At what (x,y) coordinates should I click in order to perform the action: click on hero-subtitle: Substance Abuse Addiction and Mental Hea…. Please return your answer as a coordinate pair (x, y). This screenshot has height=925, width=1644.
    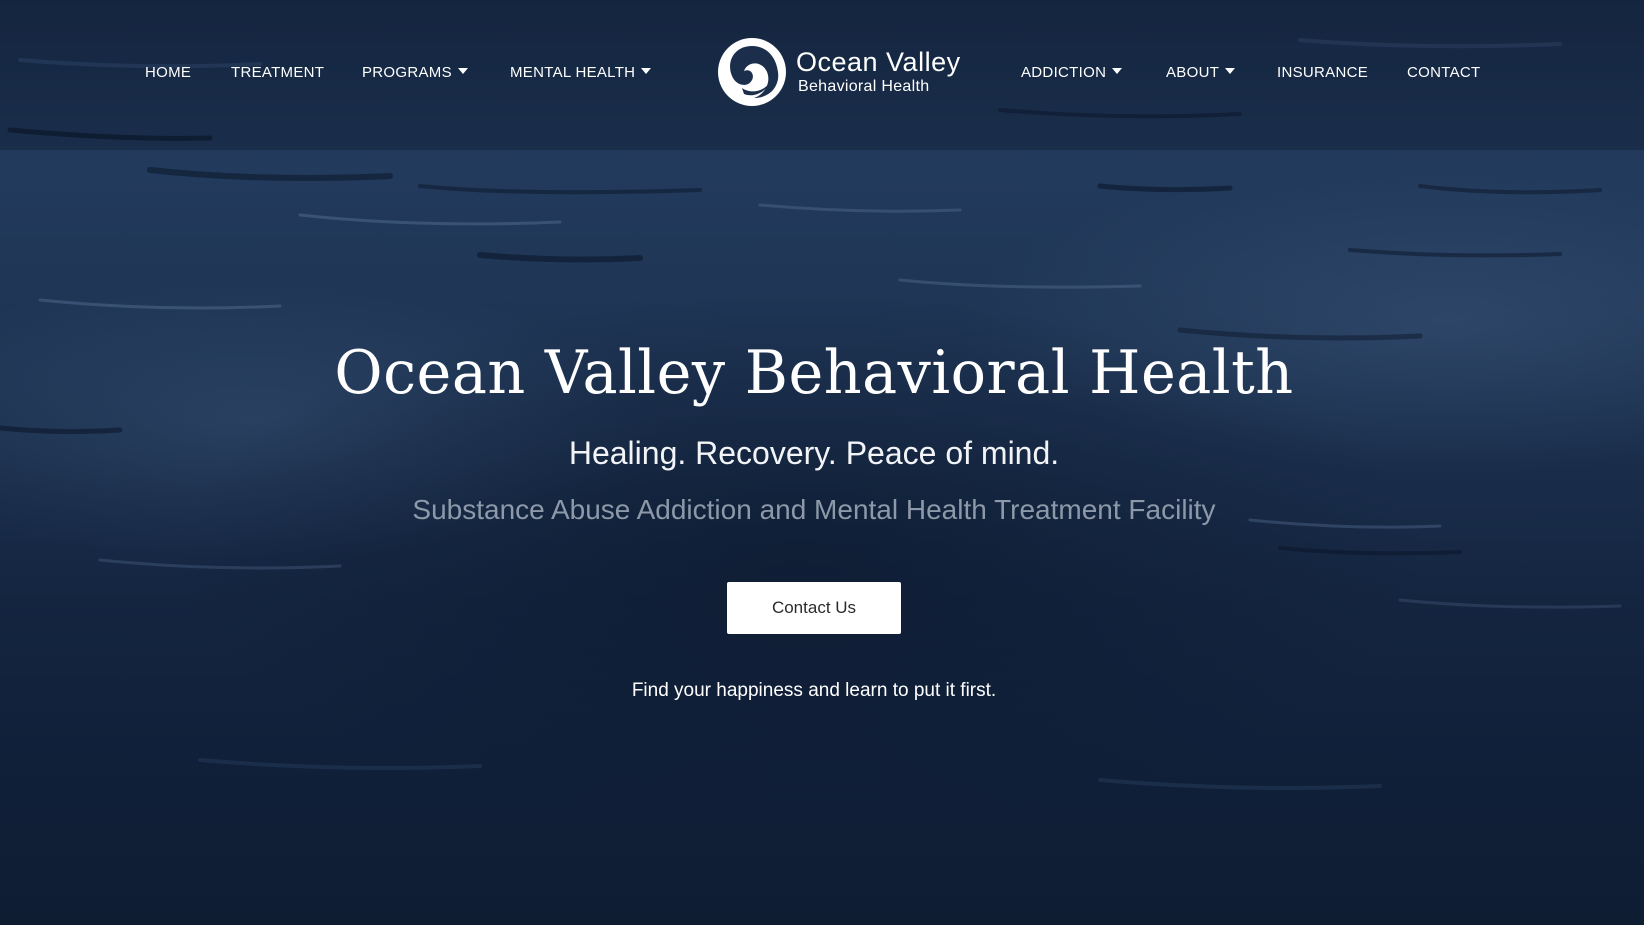
    Looking at the image, I should click on (814, 509).